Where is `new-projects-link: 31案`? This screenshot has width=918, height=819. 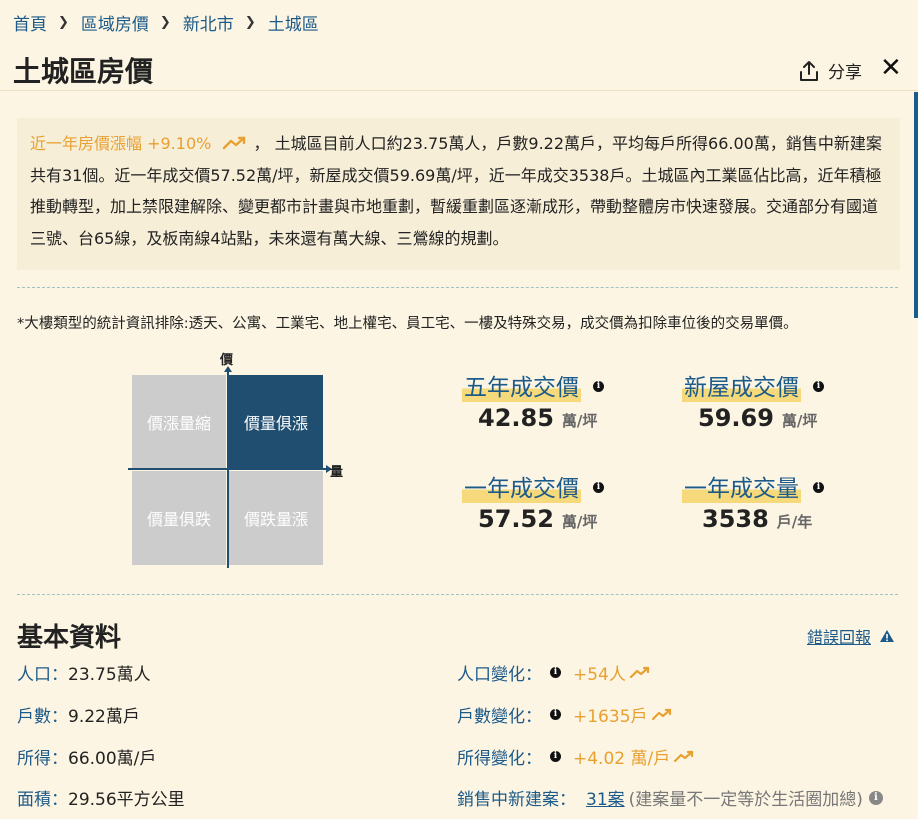 new-projects-link: 31案 is located at coordinates (605, 797).